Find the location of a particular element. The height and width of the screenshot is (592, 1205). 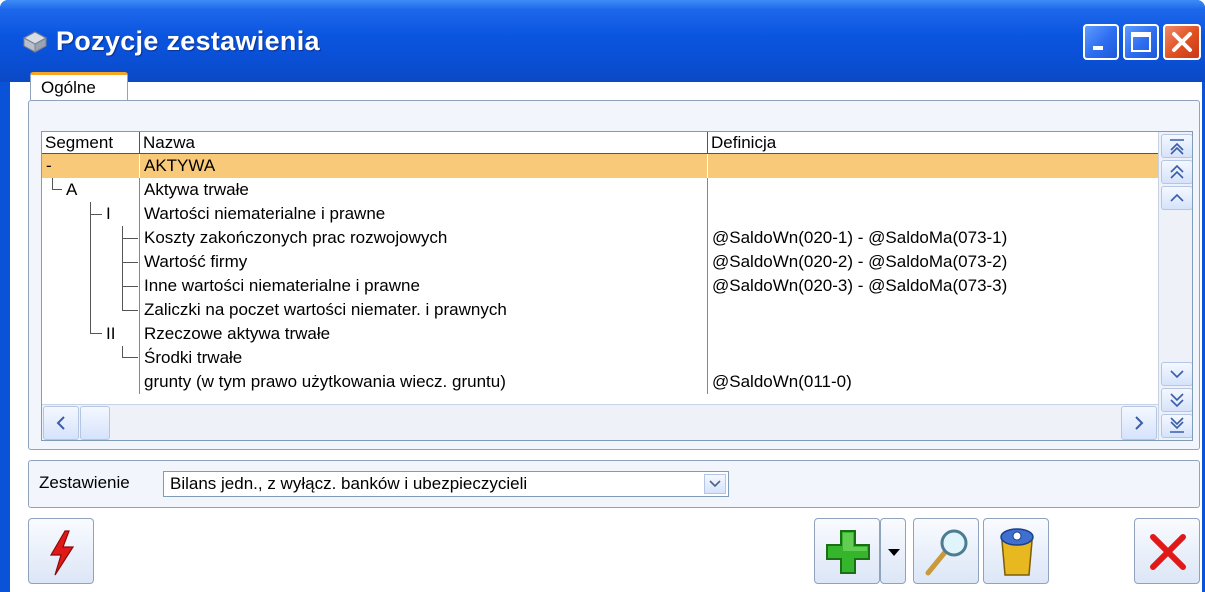

horizontal-scrollbar is located at coordinates (600, 422).